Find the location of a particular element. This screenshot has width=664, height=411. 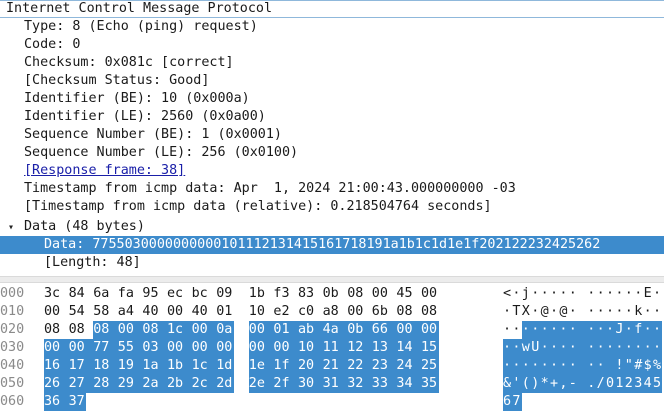

hex-byte: 09 is located at coordinates (225, 294).